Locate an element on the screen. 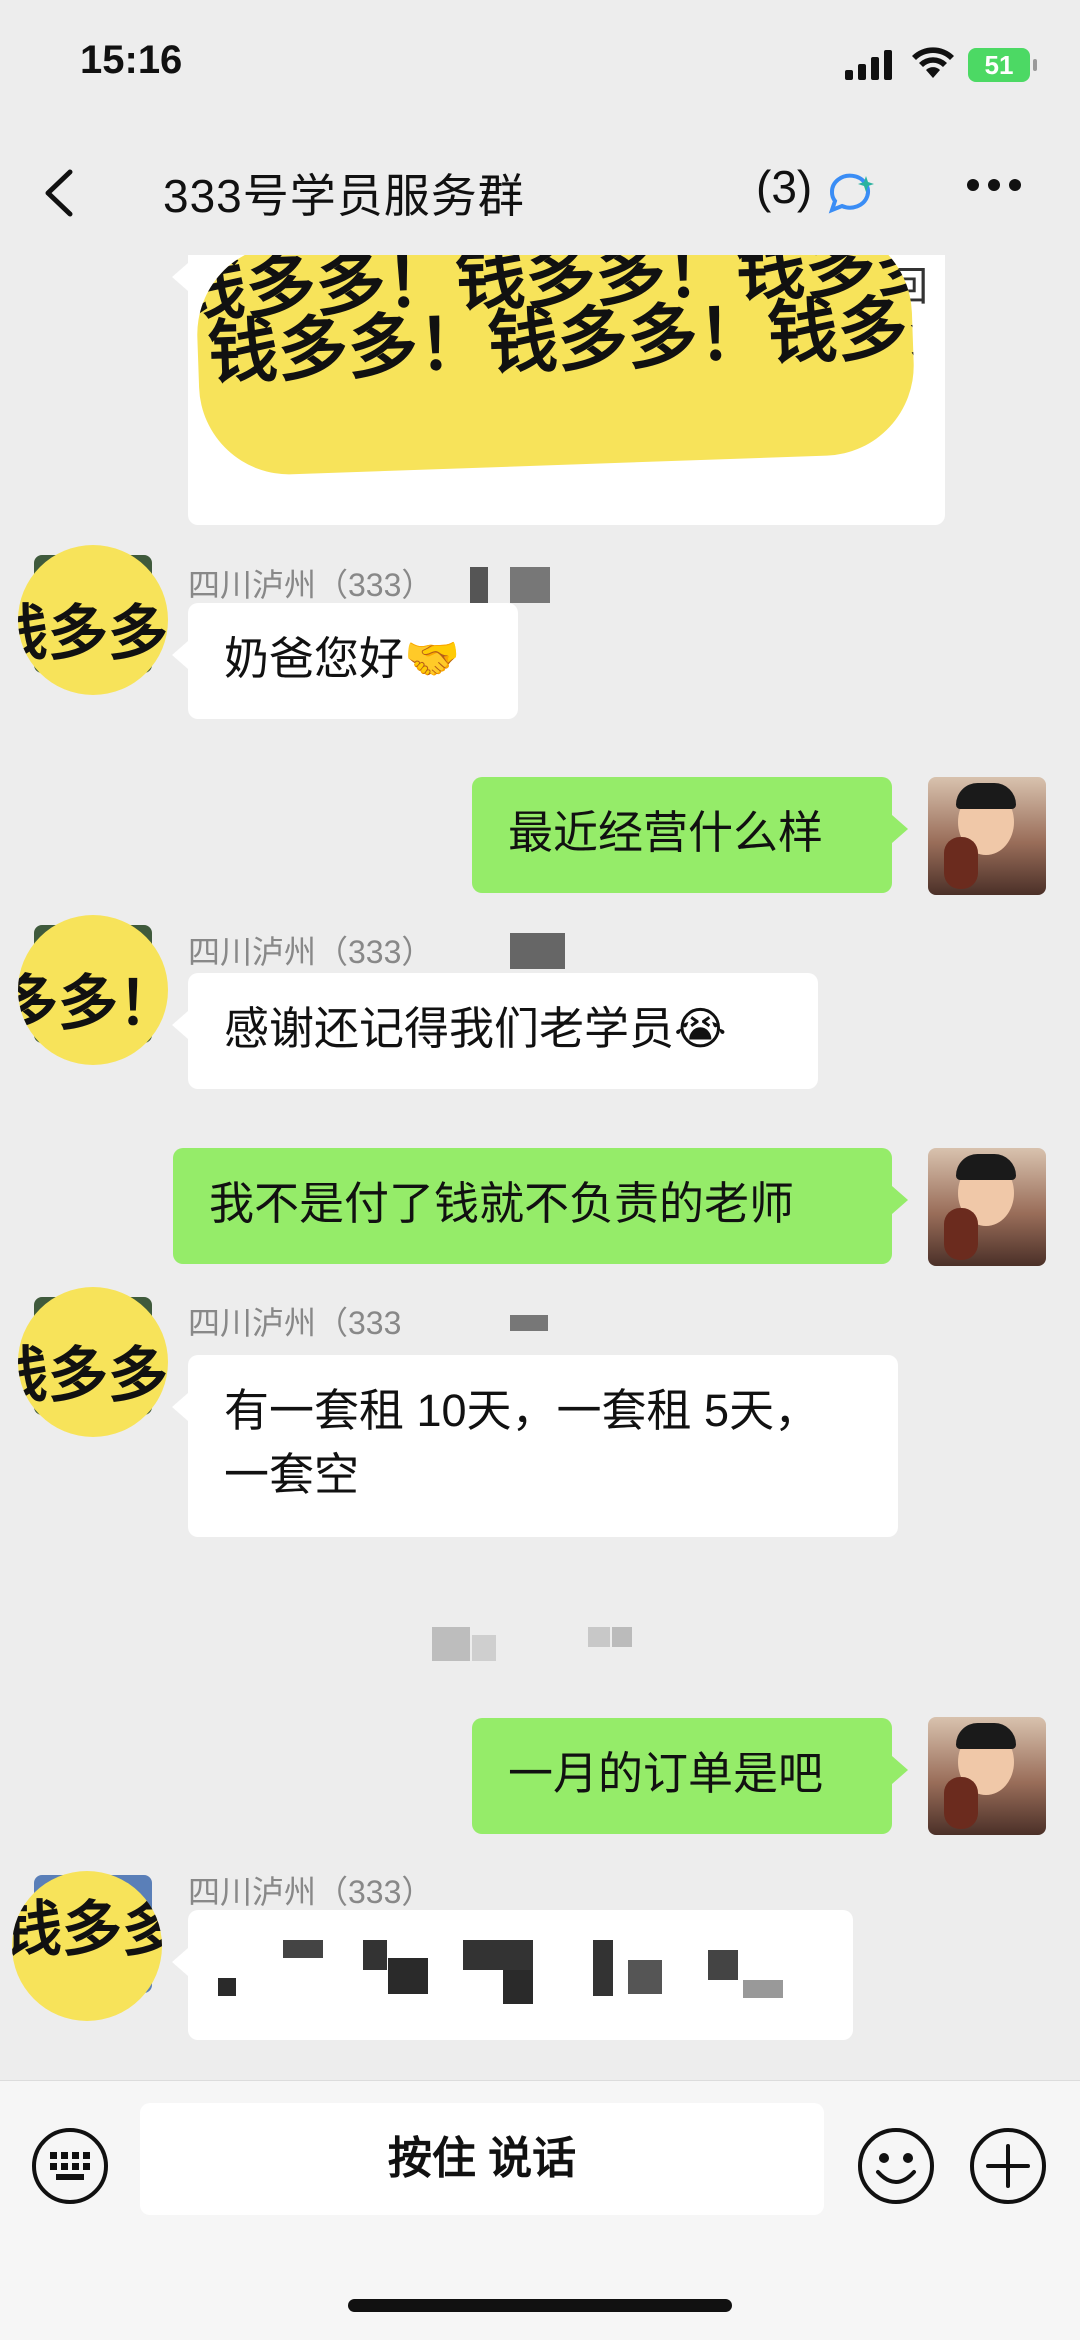 The height and width of the screenshot is (2340, 1080). message-bubble: 我不是付了钱就不负责的老师 is located at coordinates (540, 1206).